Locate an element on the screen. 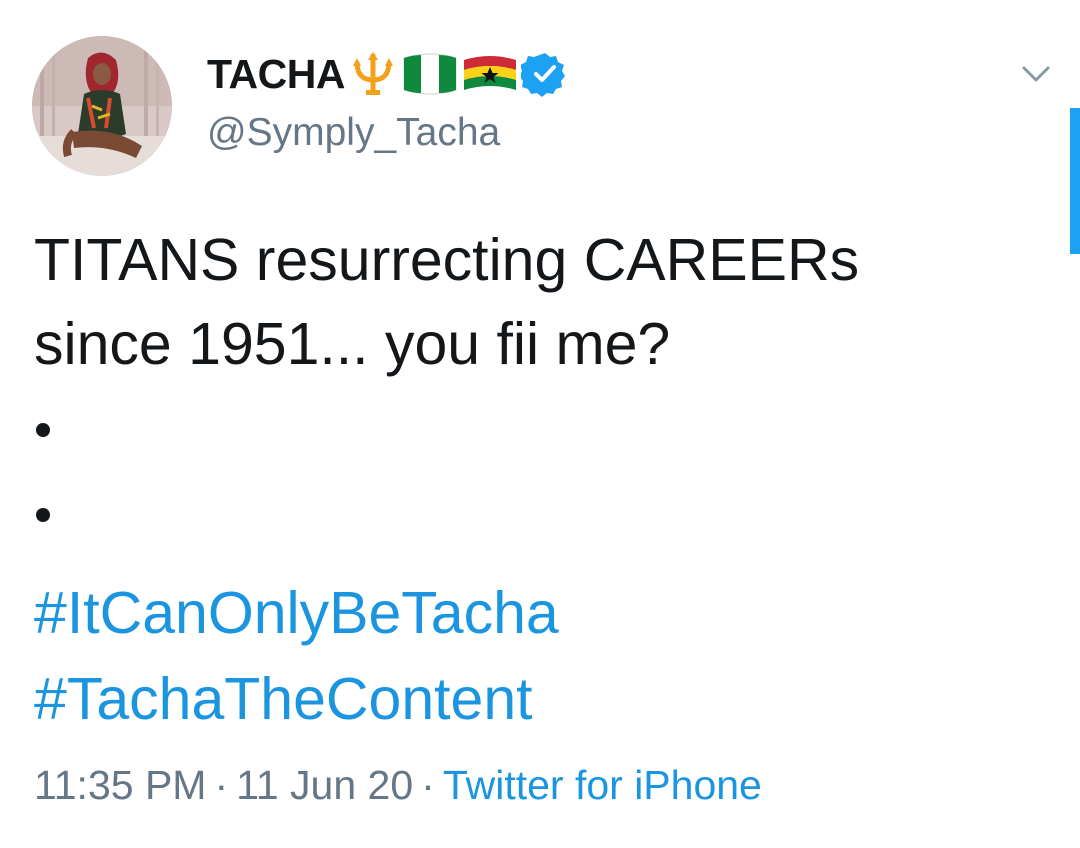 The image size is (1080, 848). hashtag-link: #TachaTheContent is located at coordinates (296, 699).